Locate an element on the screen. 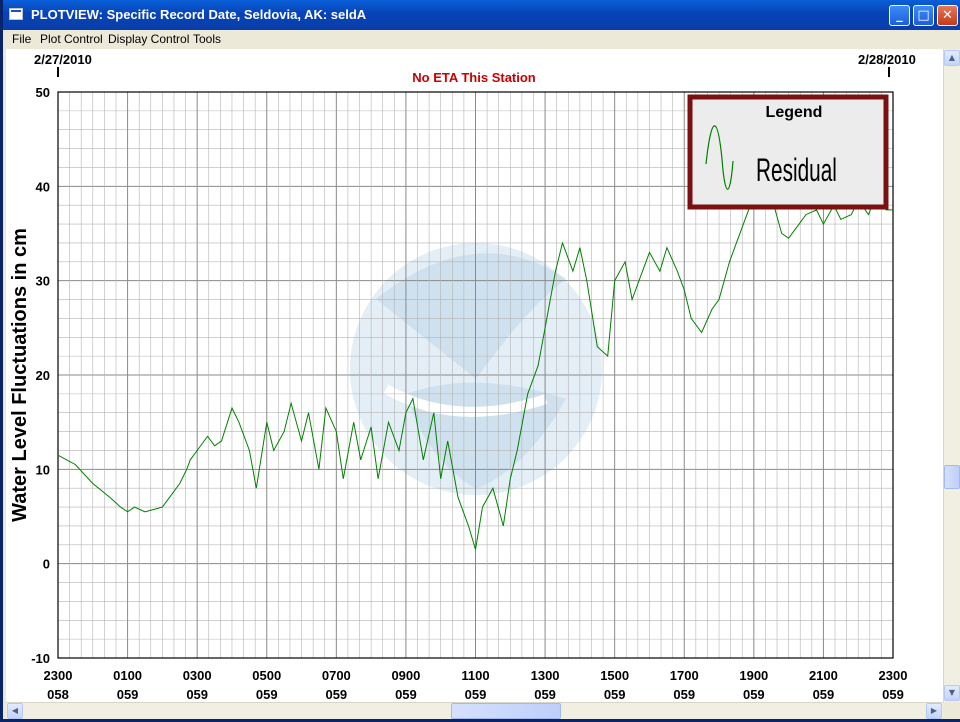  scroll-down-button: ▼ is located at coordinates (952, 693).